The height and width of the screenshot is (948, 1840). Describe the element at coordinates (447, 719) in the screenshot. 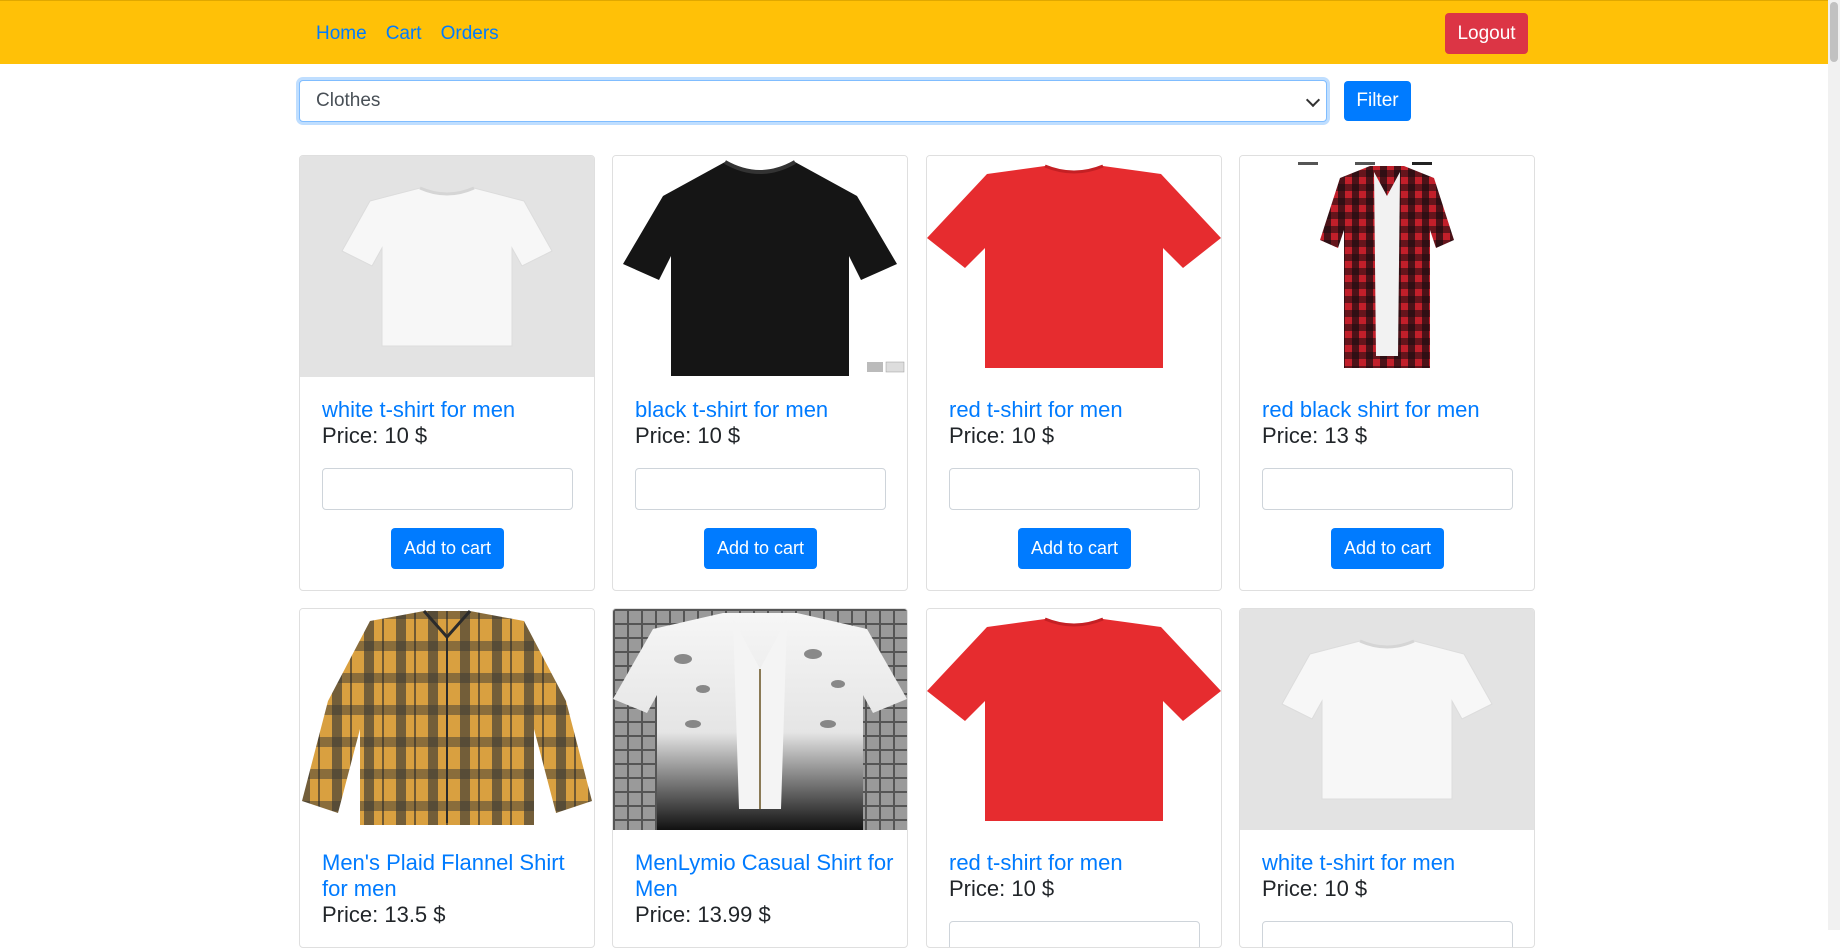

I see `product-image-yellow-plaid-flannel` at that location.